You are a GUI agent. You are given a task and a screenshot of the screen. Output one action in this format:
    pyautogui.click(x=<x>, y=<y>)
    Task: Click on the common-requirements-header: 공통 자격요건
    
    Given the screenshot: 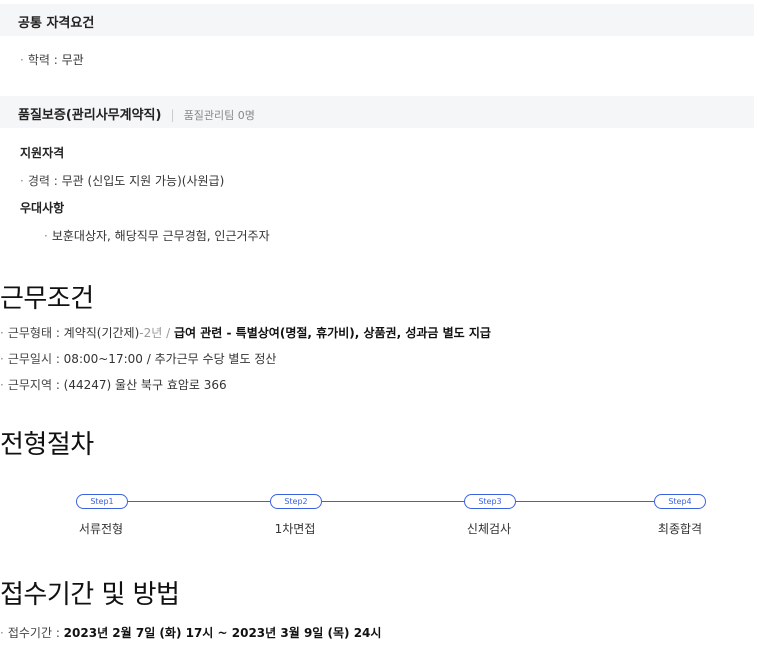 What is the action you would take?
    pyautogui.click(x=377, y=20)
    